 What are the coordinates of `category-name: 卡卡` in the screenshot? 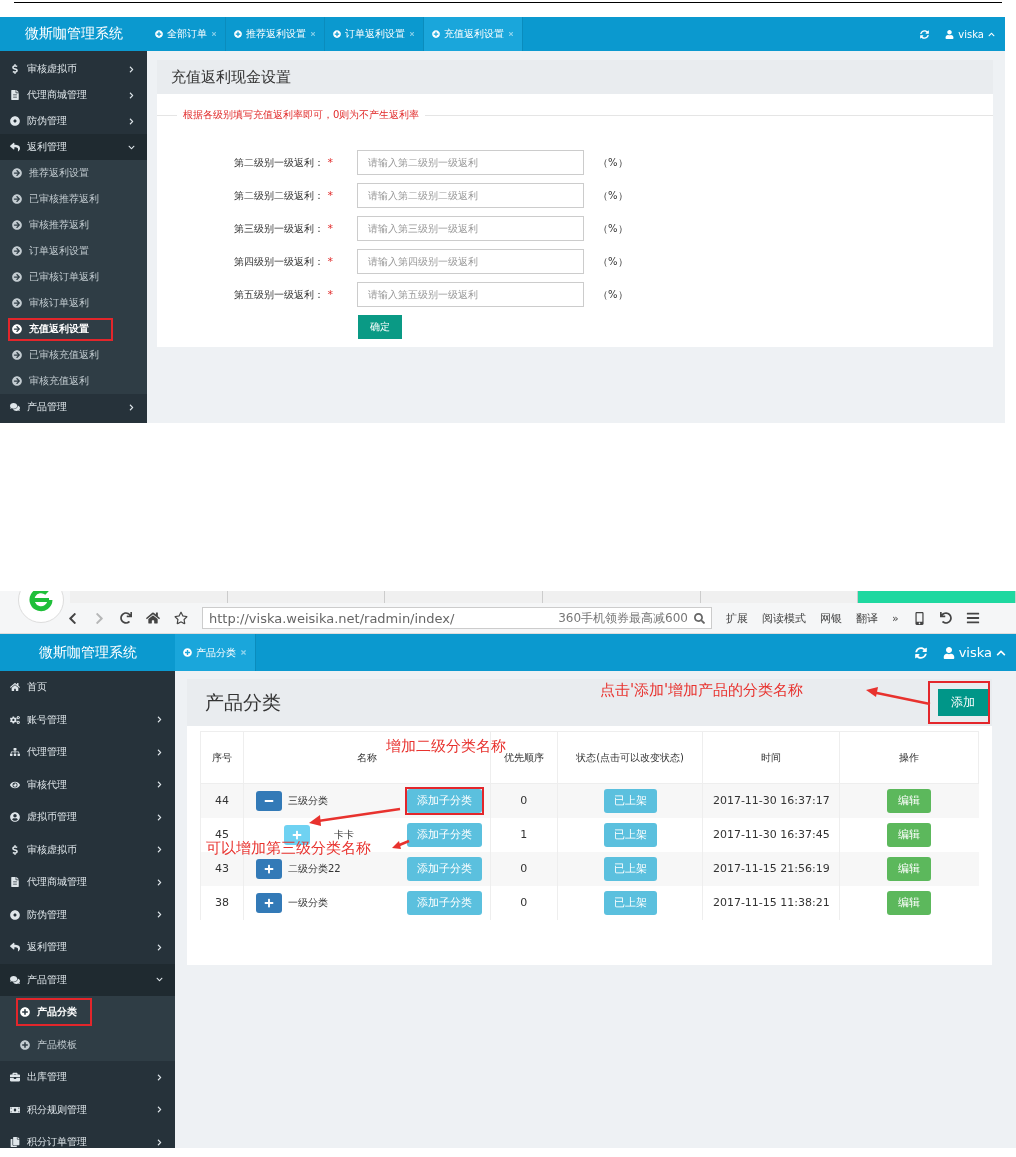 It's located at (343, 833).